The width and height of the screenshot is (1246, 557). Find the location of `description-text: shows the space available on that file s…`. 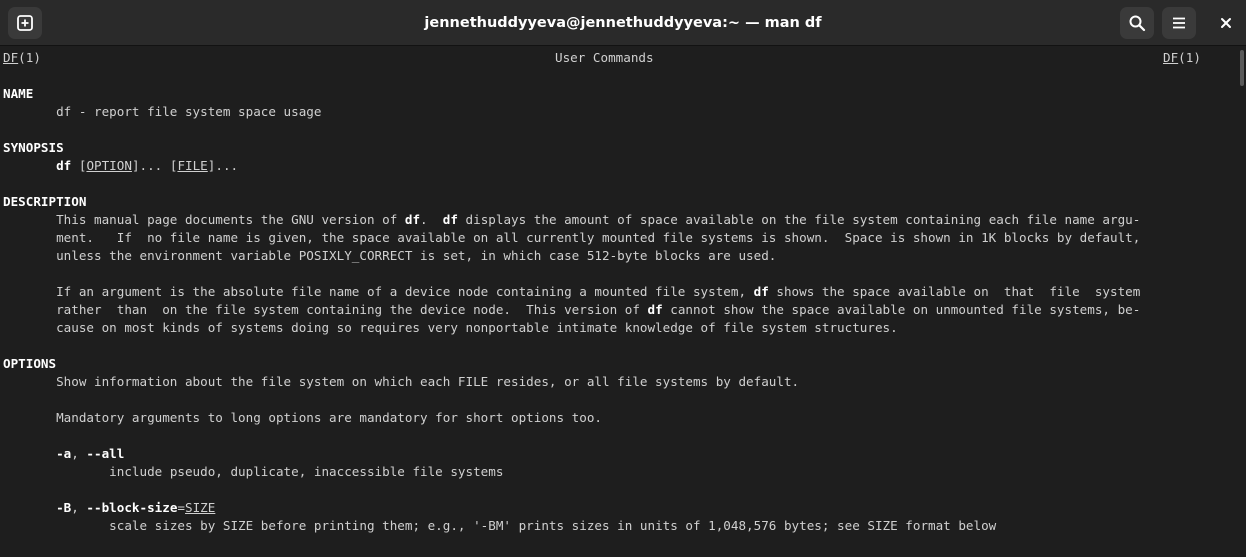

description-text: shows the space available on that file s… is located at coordinates (954, 291).